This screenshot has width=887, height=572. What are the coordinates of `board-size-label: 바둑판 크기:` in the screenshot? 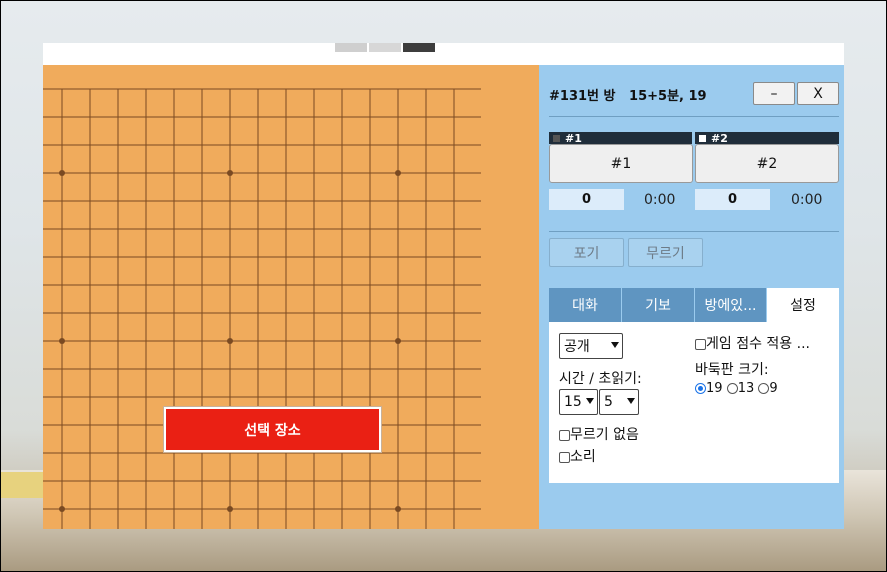 It's located at (732, 370).